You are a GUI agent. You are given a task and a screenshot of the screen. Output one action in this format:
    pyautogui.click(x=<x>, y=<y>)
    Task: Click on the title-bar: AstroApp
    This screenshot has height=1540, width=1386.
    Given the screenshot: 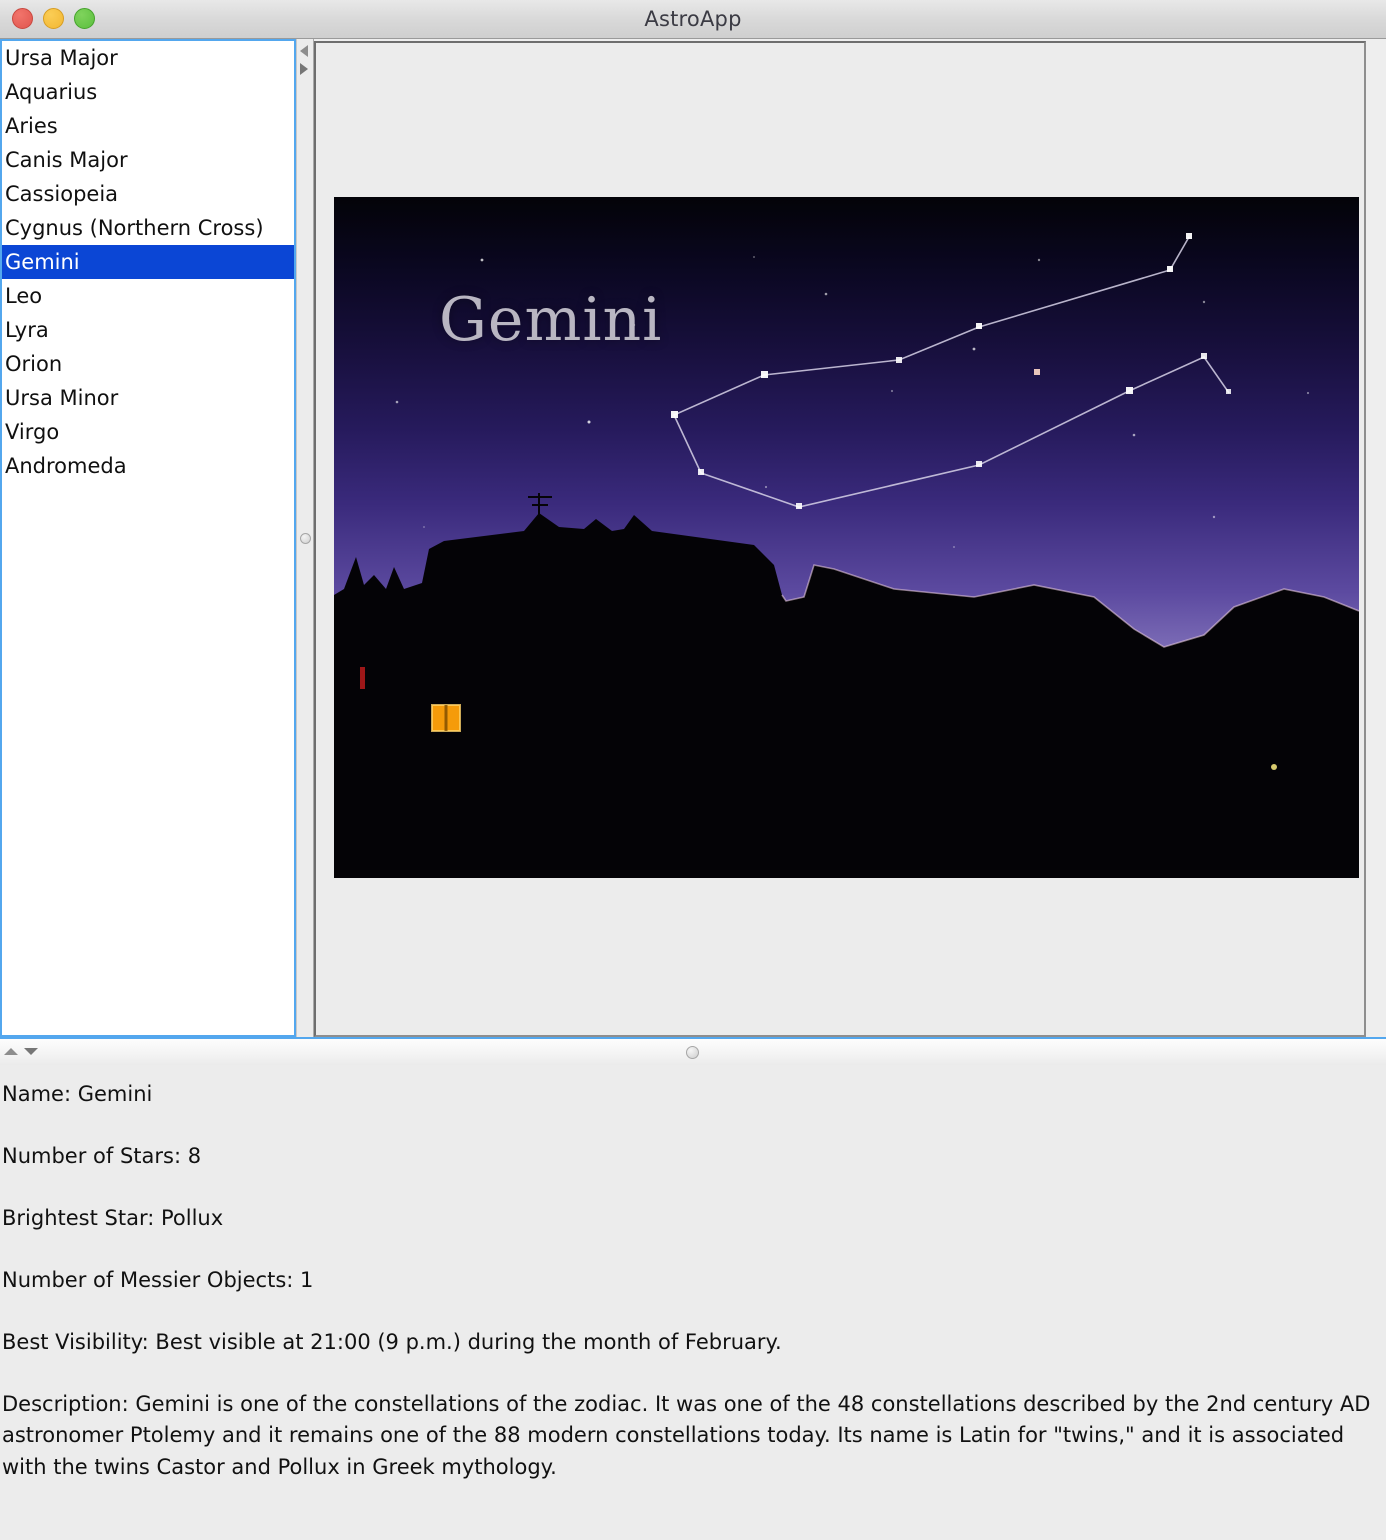 What is the action you would take?
    pyautogui.click(x=693, y=19)
    